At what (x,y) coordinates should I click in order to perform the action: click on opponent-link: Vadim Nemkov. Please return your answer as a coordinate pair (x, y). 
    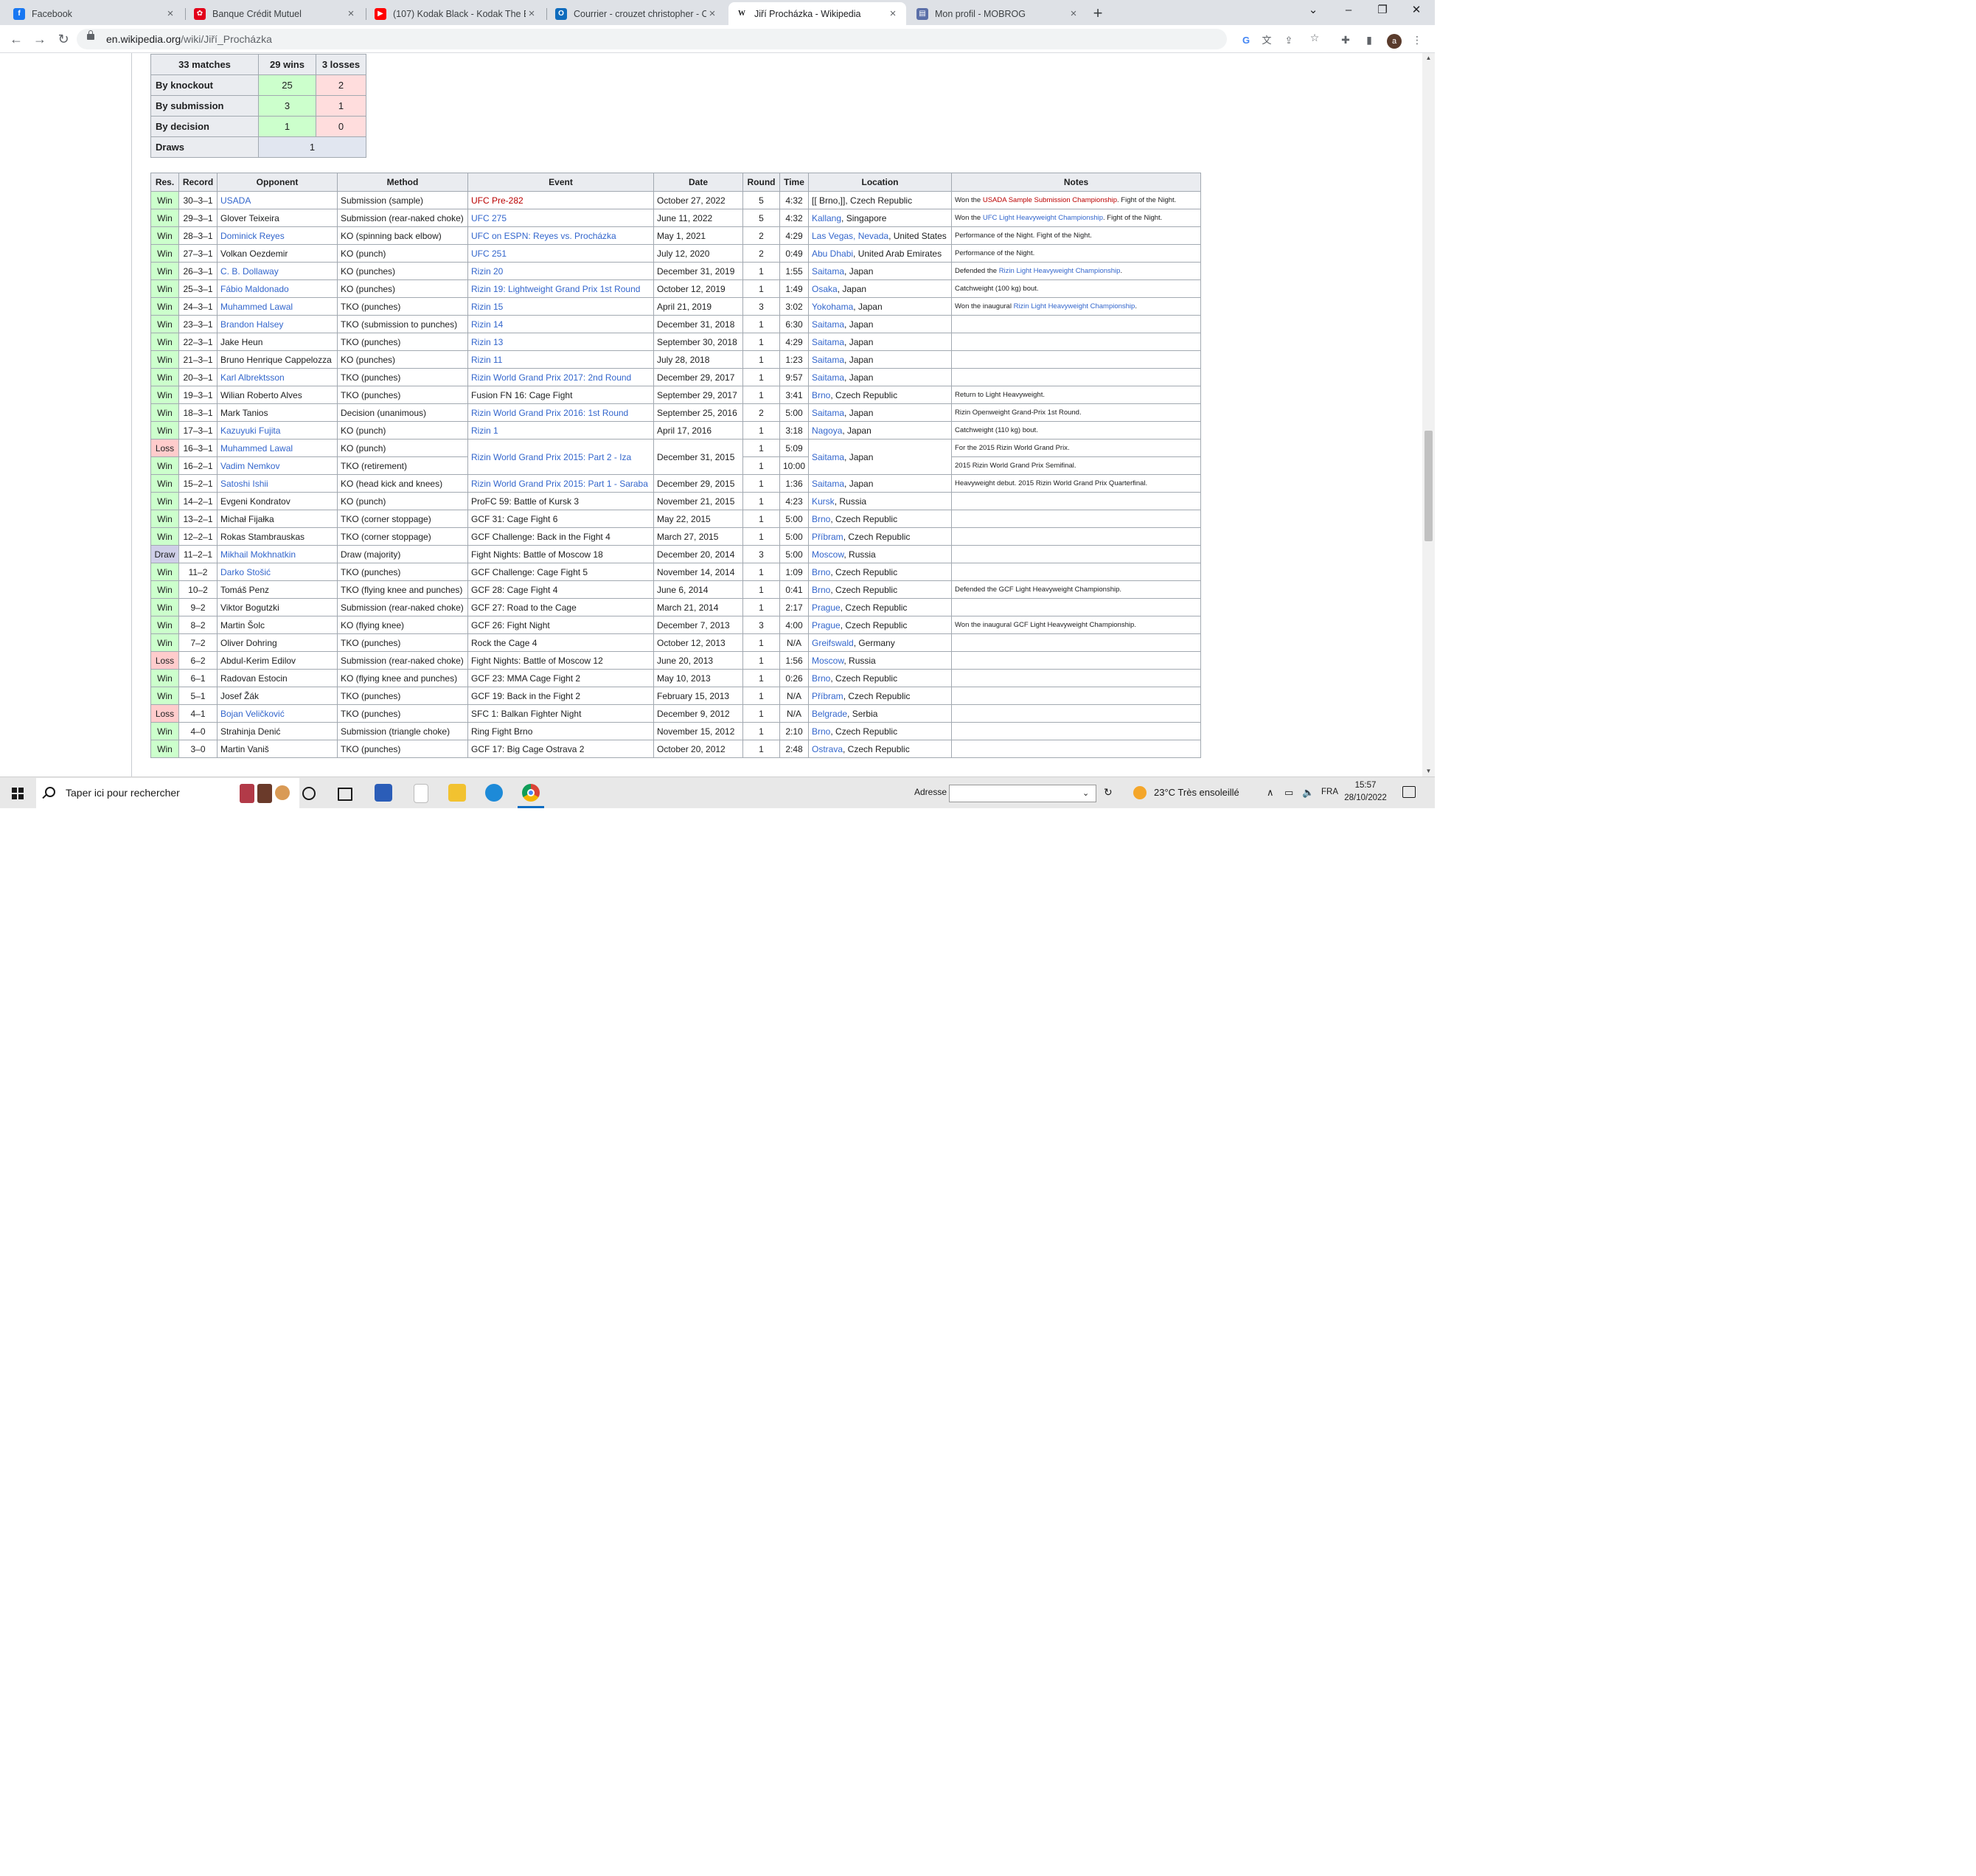
    Looking at the image, I should click on (249, 466).